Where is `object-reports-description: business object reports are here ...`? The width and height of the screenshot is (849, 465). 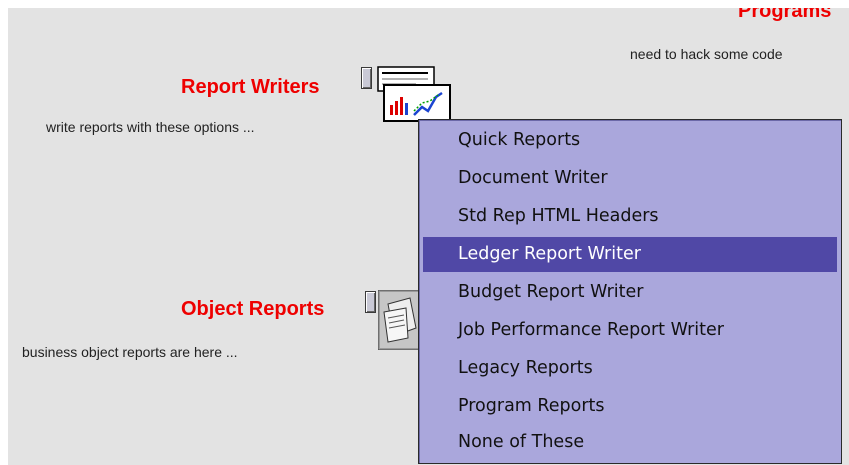
object-reports-description: business object reports are here ... is located at coordinates (130, 352).